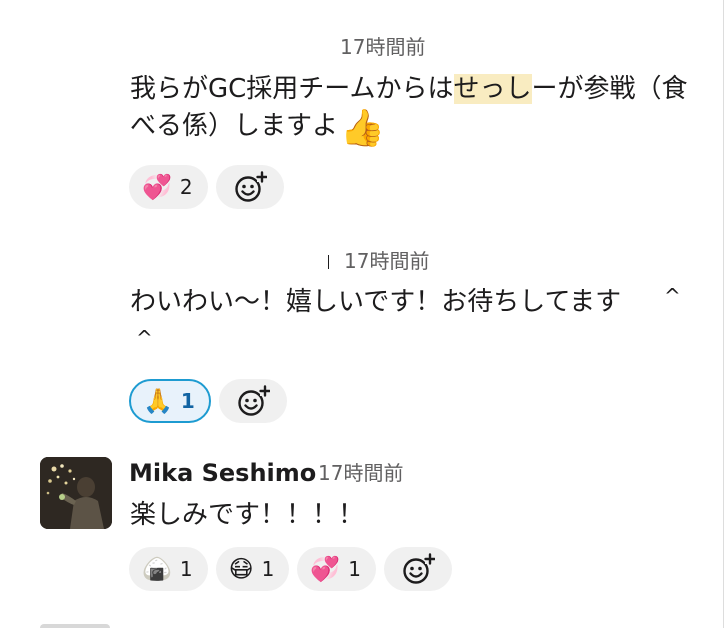  Describe the element at coordinates (328, 262) in the screenshot. I see `text-cursor` at that location.